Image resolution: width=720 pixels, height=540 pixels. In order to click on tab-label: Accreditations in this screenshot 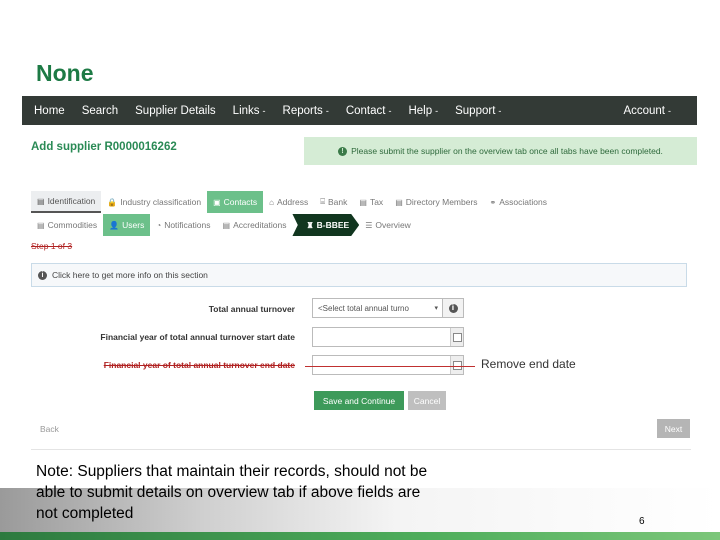, I will do `click(260, 225)`.